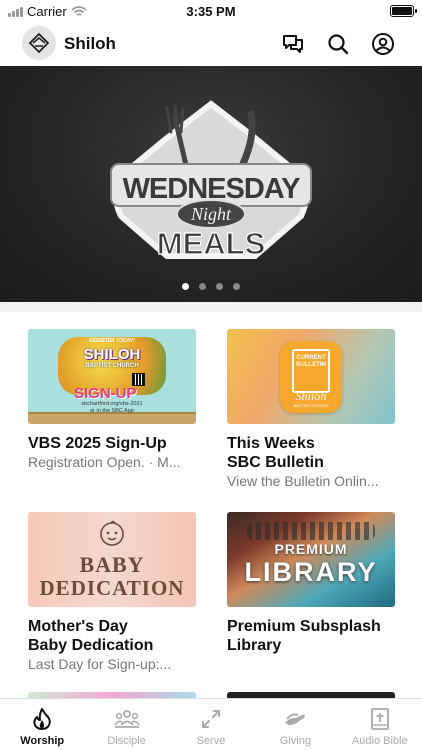 Image resolution: width=422 pixels, height=750 pixels. Describe the element at coordinates (311, 405) in the screenshot. I see `bulletin-church-text: BAPTIST CHURCH` at that location.